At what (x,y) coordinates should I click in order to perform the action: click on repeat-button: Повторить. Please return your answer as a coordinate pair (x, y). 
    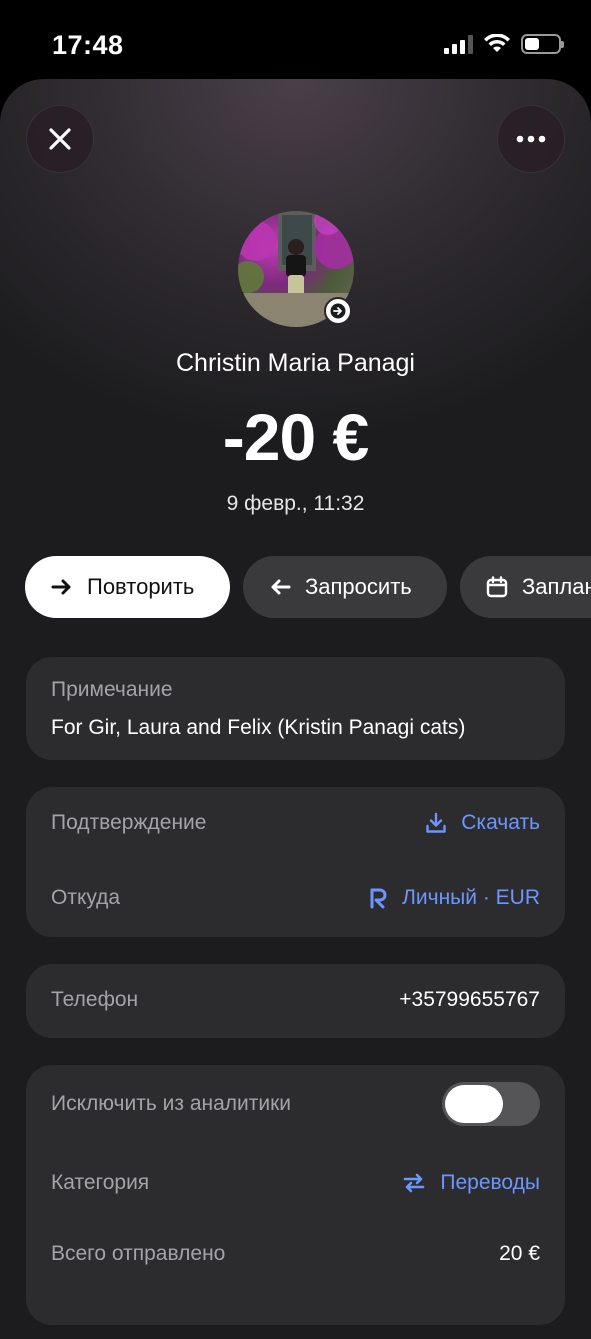
    Looking at the image, I should click on (127, 587).